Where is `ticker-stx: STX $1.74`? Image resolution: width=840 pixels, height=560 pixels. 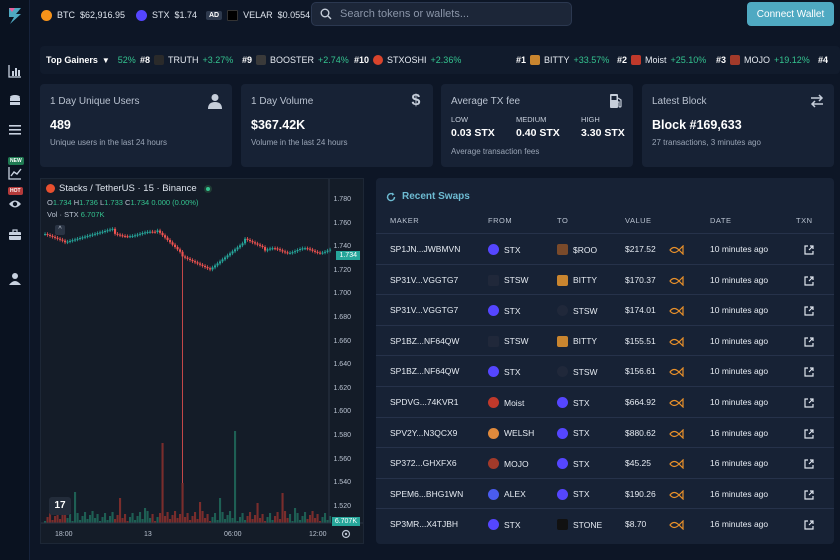 ticker-stx: STX $1.74 is located at coordinates (166, 15).